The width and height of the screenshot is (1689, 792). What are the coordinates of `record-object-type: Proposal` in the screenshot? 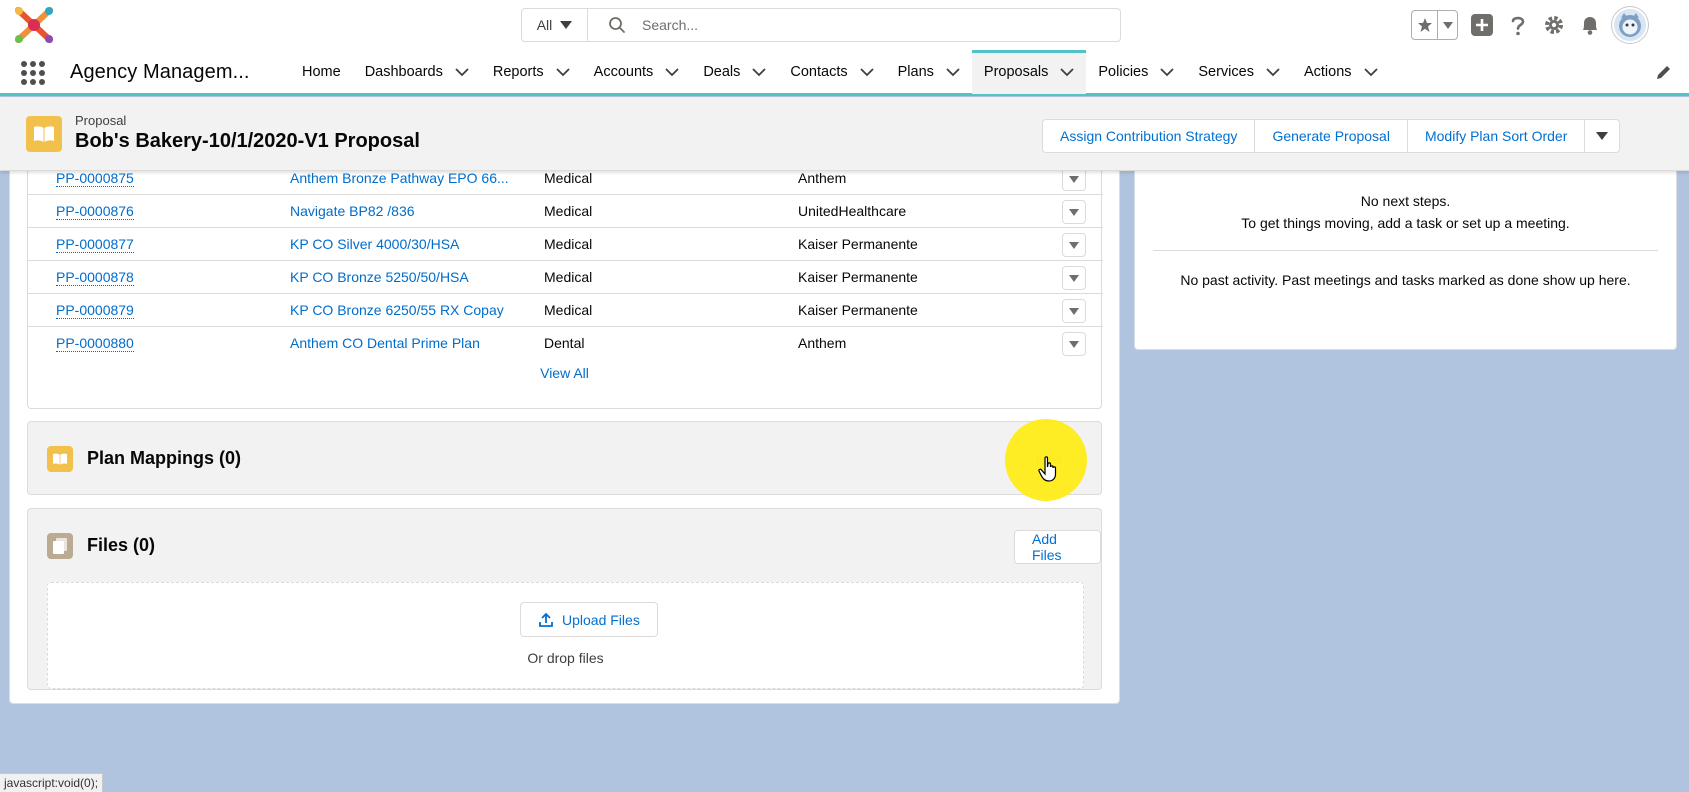 It's located at (100, 120).